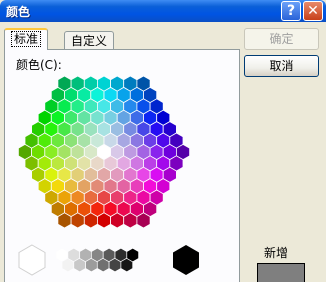  What do you see at coordinates (186, 260) in the screenshot?
I see `black-swatch` at bounding box center [186, 260].